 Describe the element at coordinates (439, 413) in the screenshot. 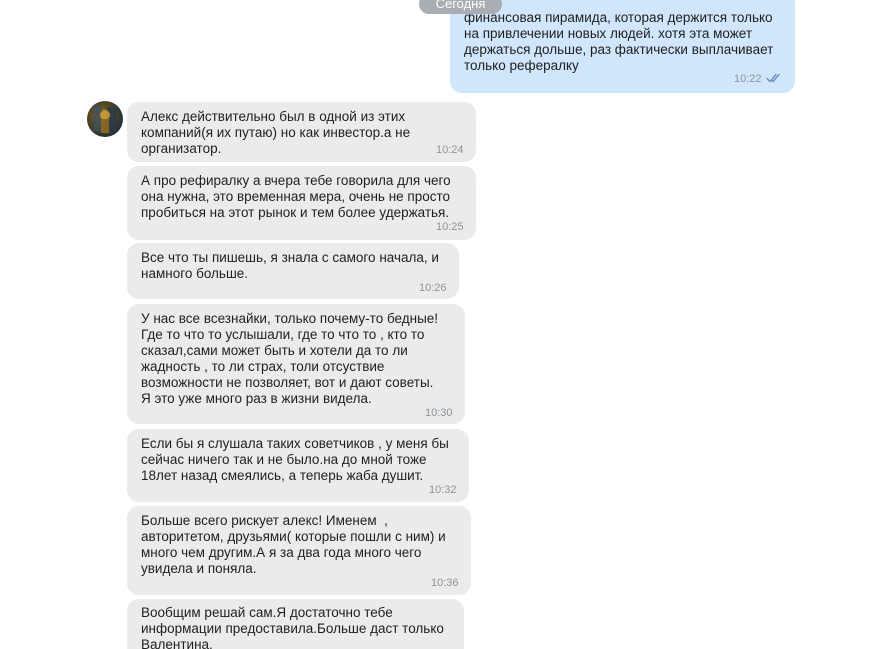

I see `message-time: 10:30` at that location.